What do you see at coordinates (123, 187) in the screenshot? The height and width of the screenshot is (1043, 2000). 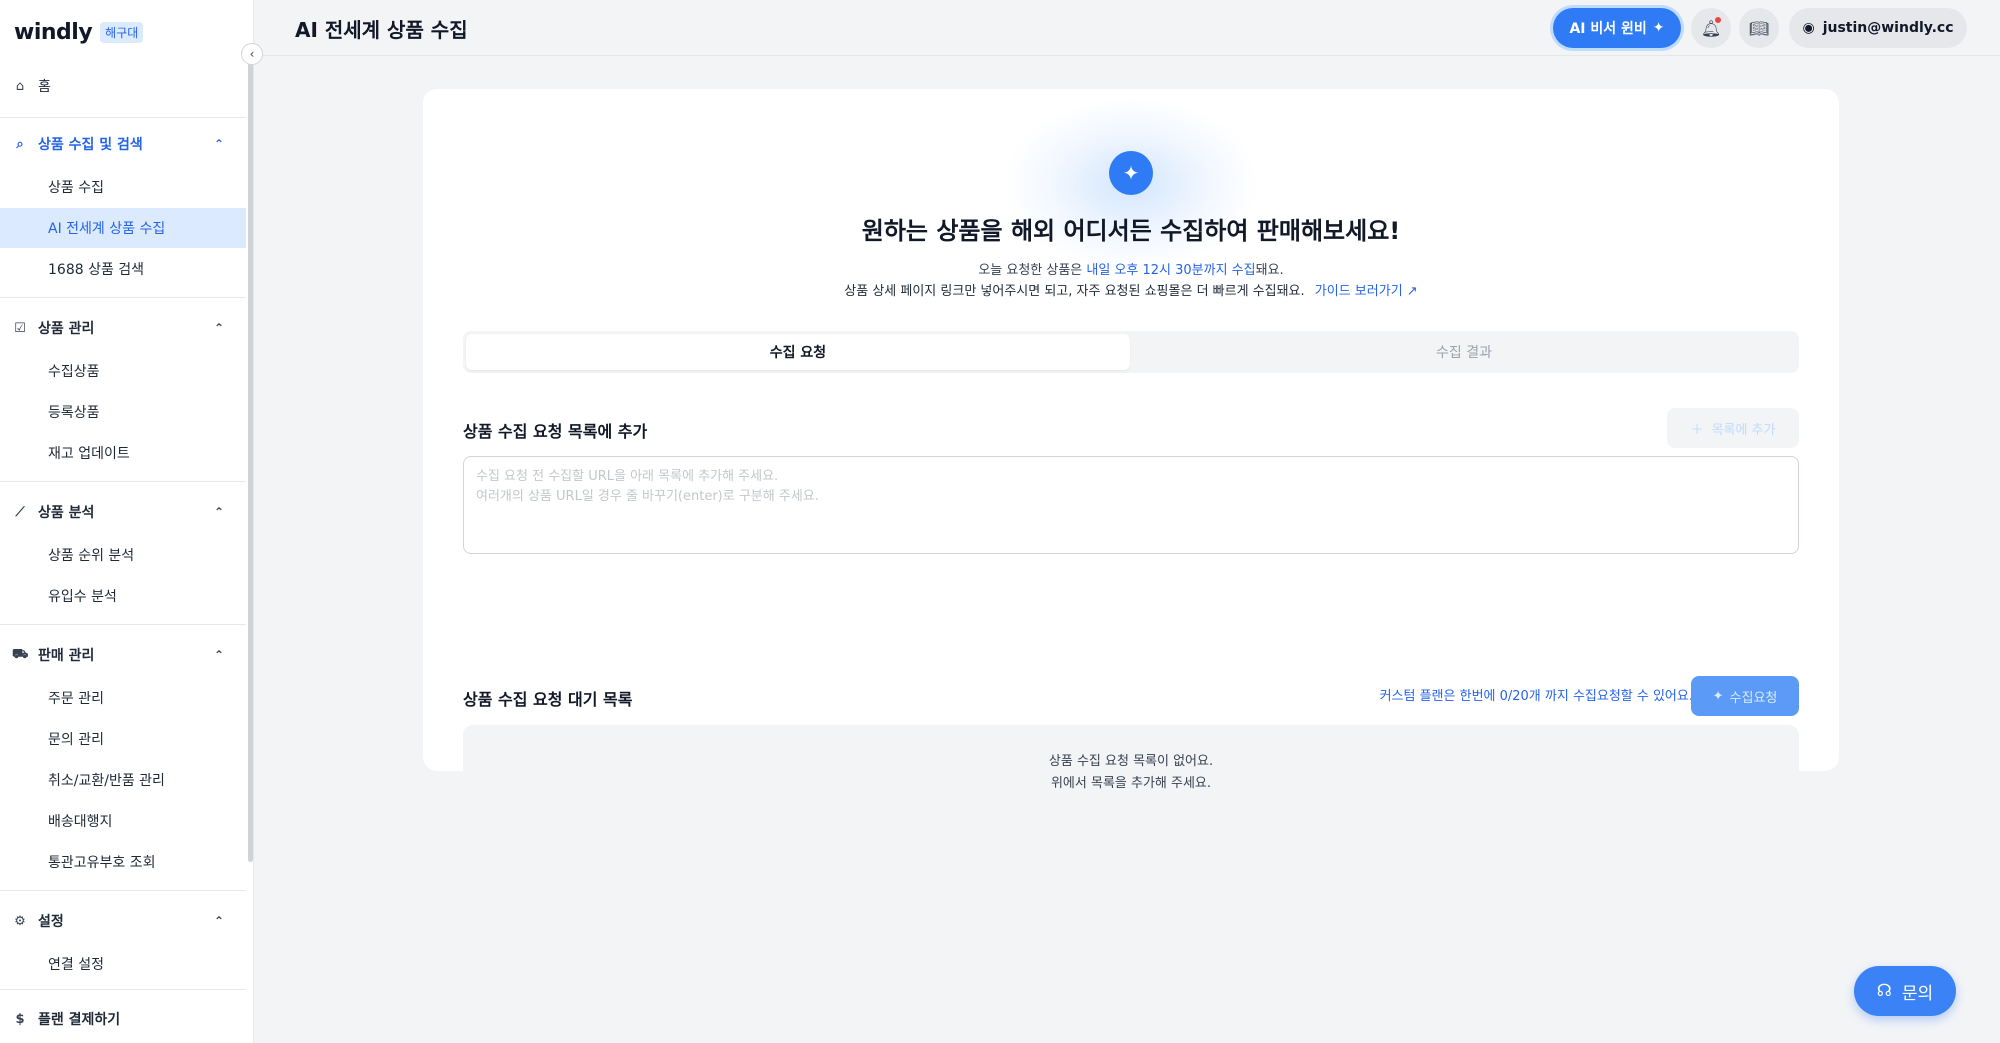 I see `sidebar-item-product-collect: 상품 수집` at bounding box center [123, 187].